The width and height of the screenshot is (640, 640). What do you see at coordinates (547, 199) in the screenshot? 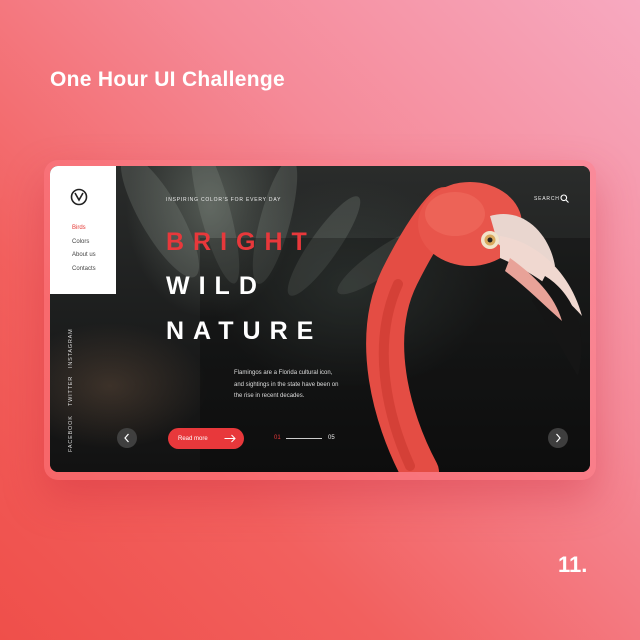
I see `search-label: SEARCH` at bounding box center [547, 199].